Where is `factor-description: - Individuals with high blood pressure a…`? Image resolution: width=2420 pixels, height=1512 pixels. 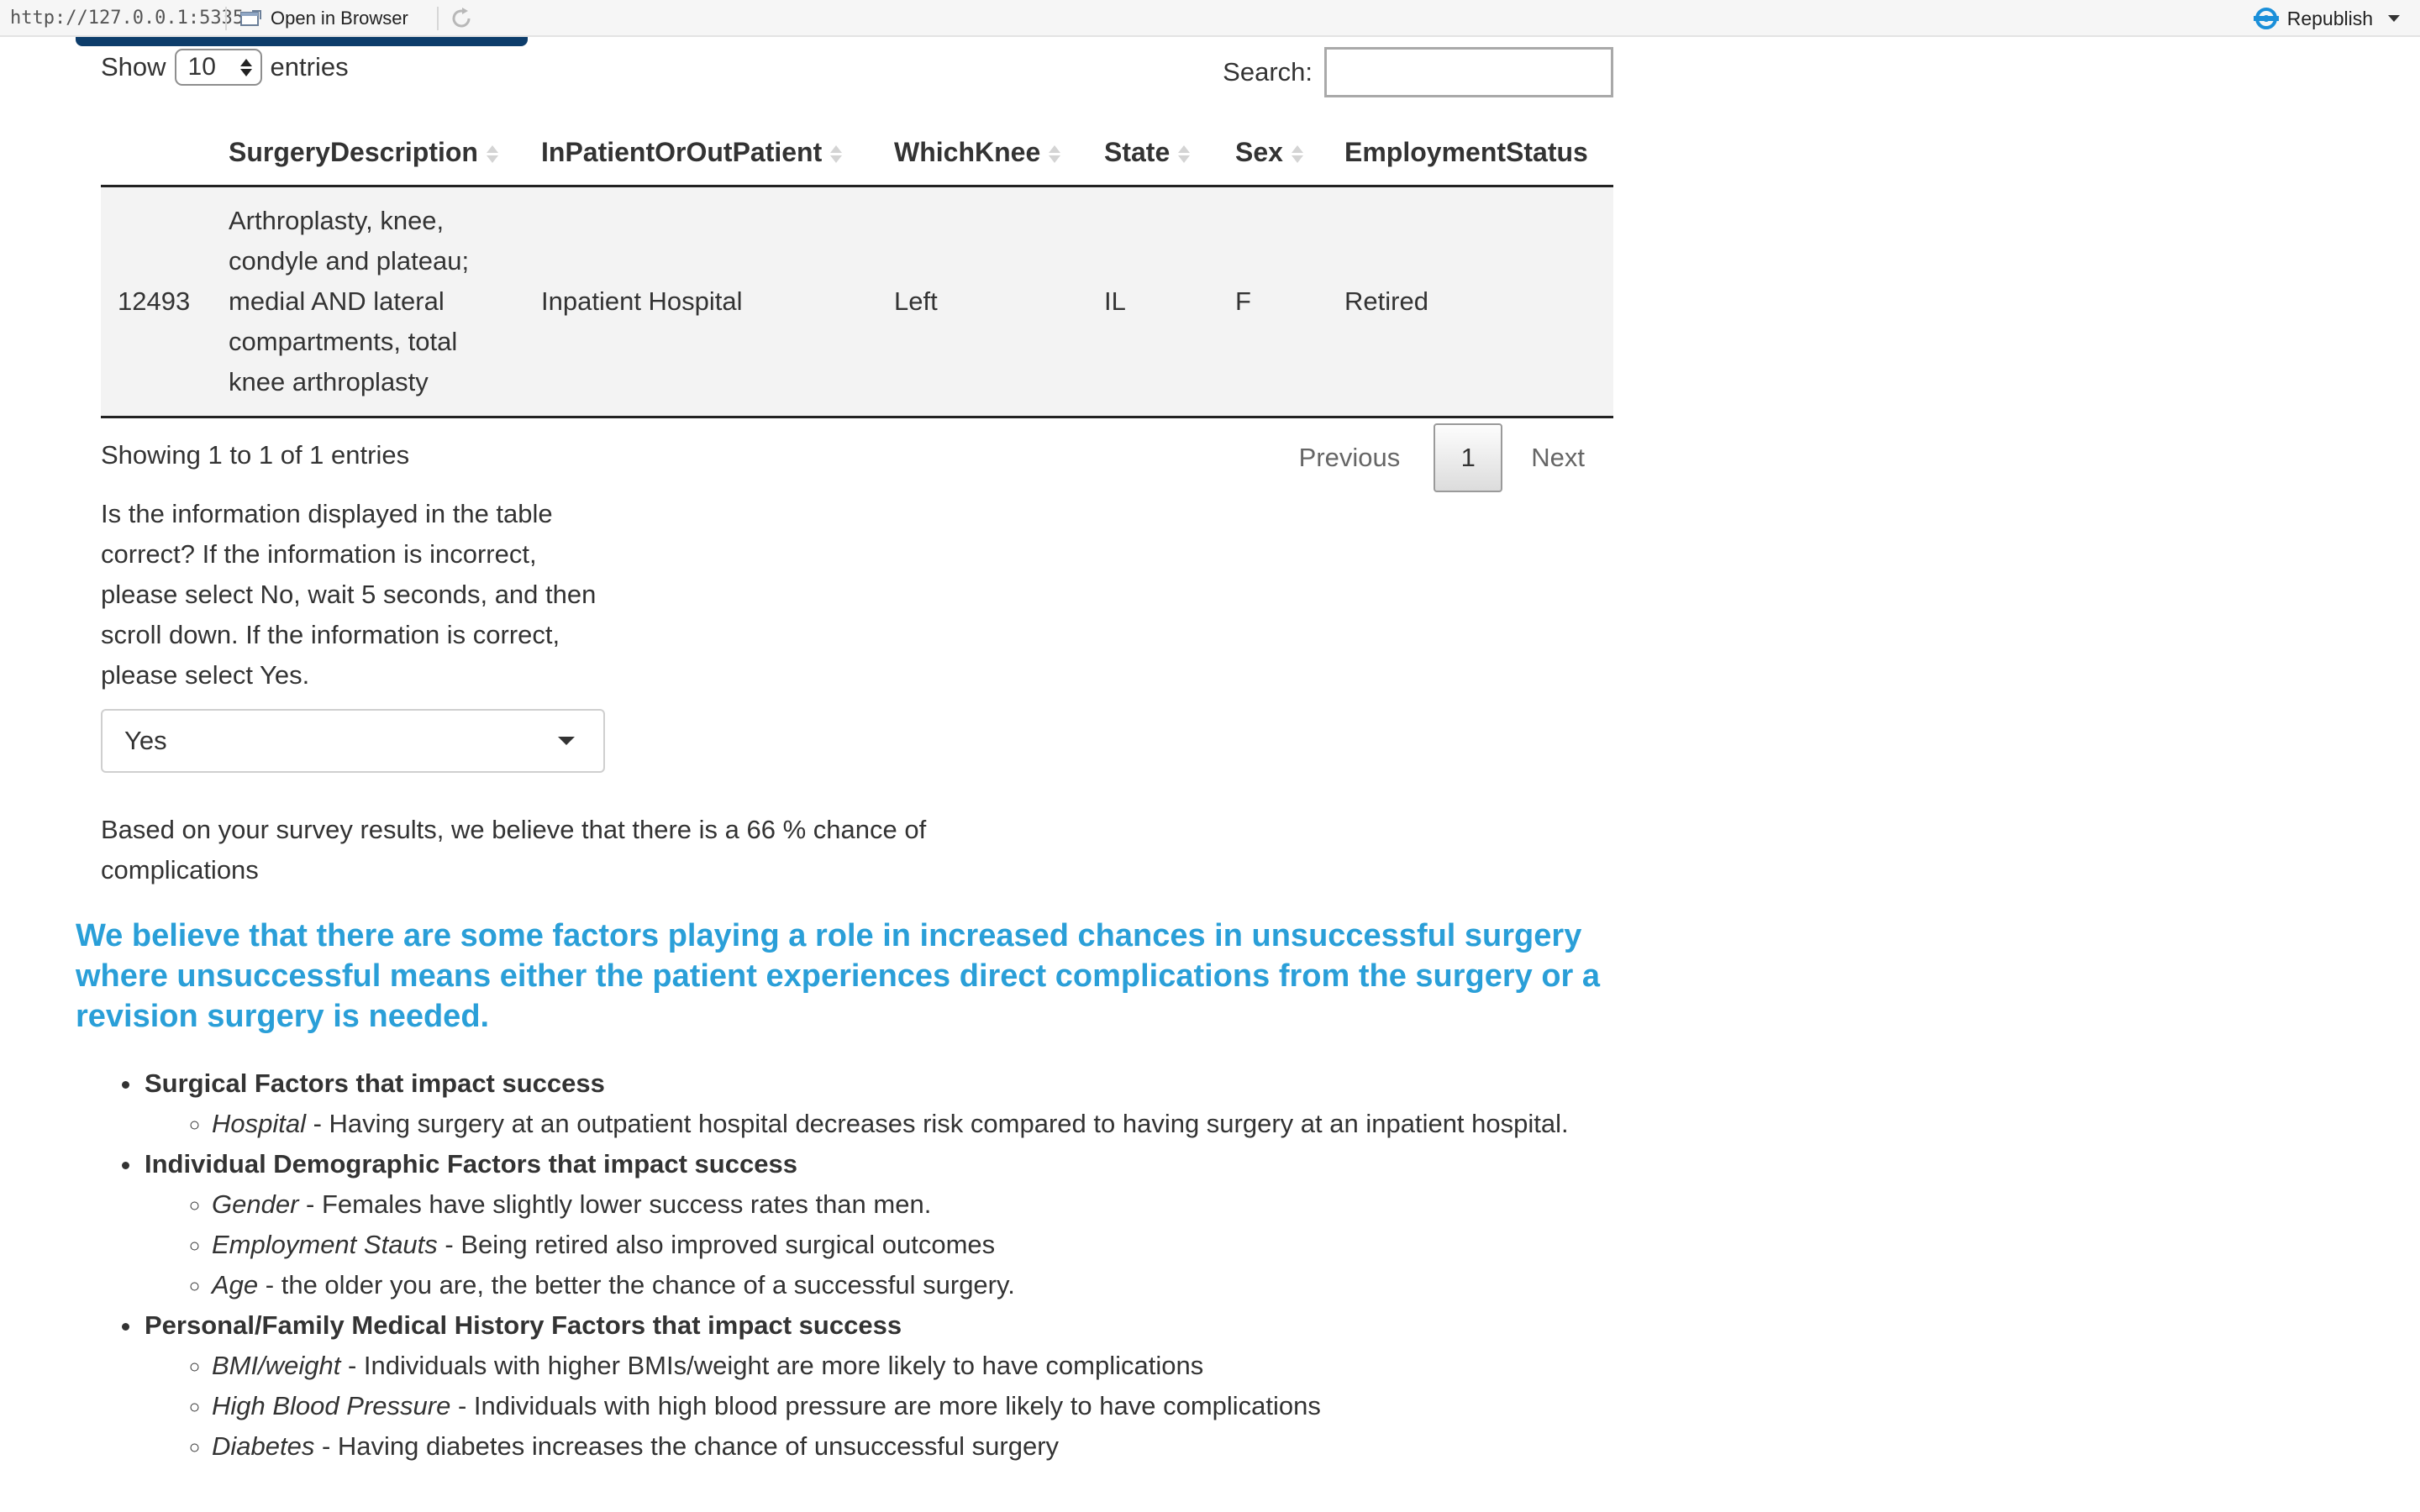 factor-description: - Individuals with high blood pressure a… is located at coordinates (885, 1405).